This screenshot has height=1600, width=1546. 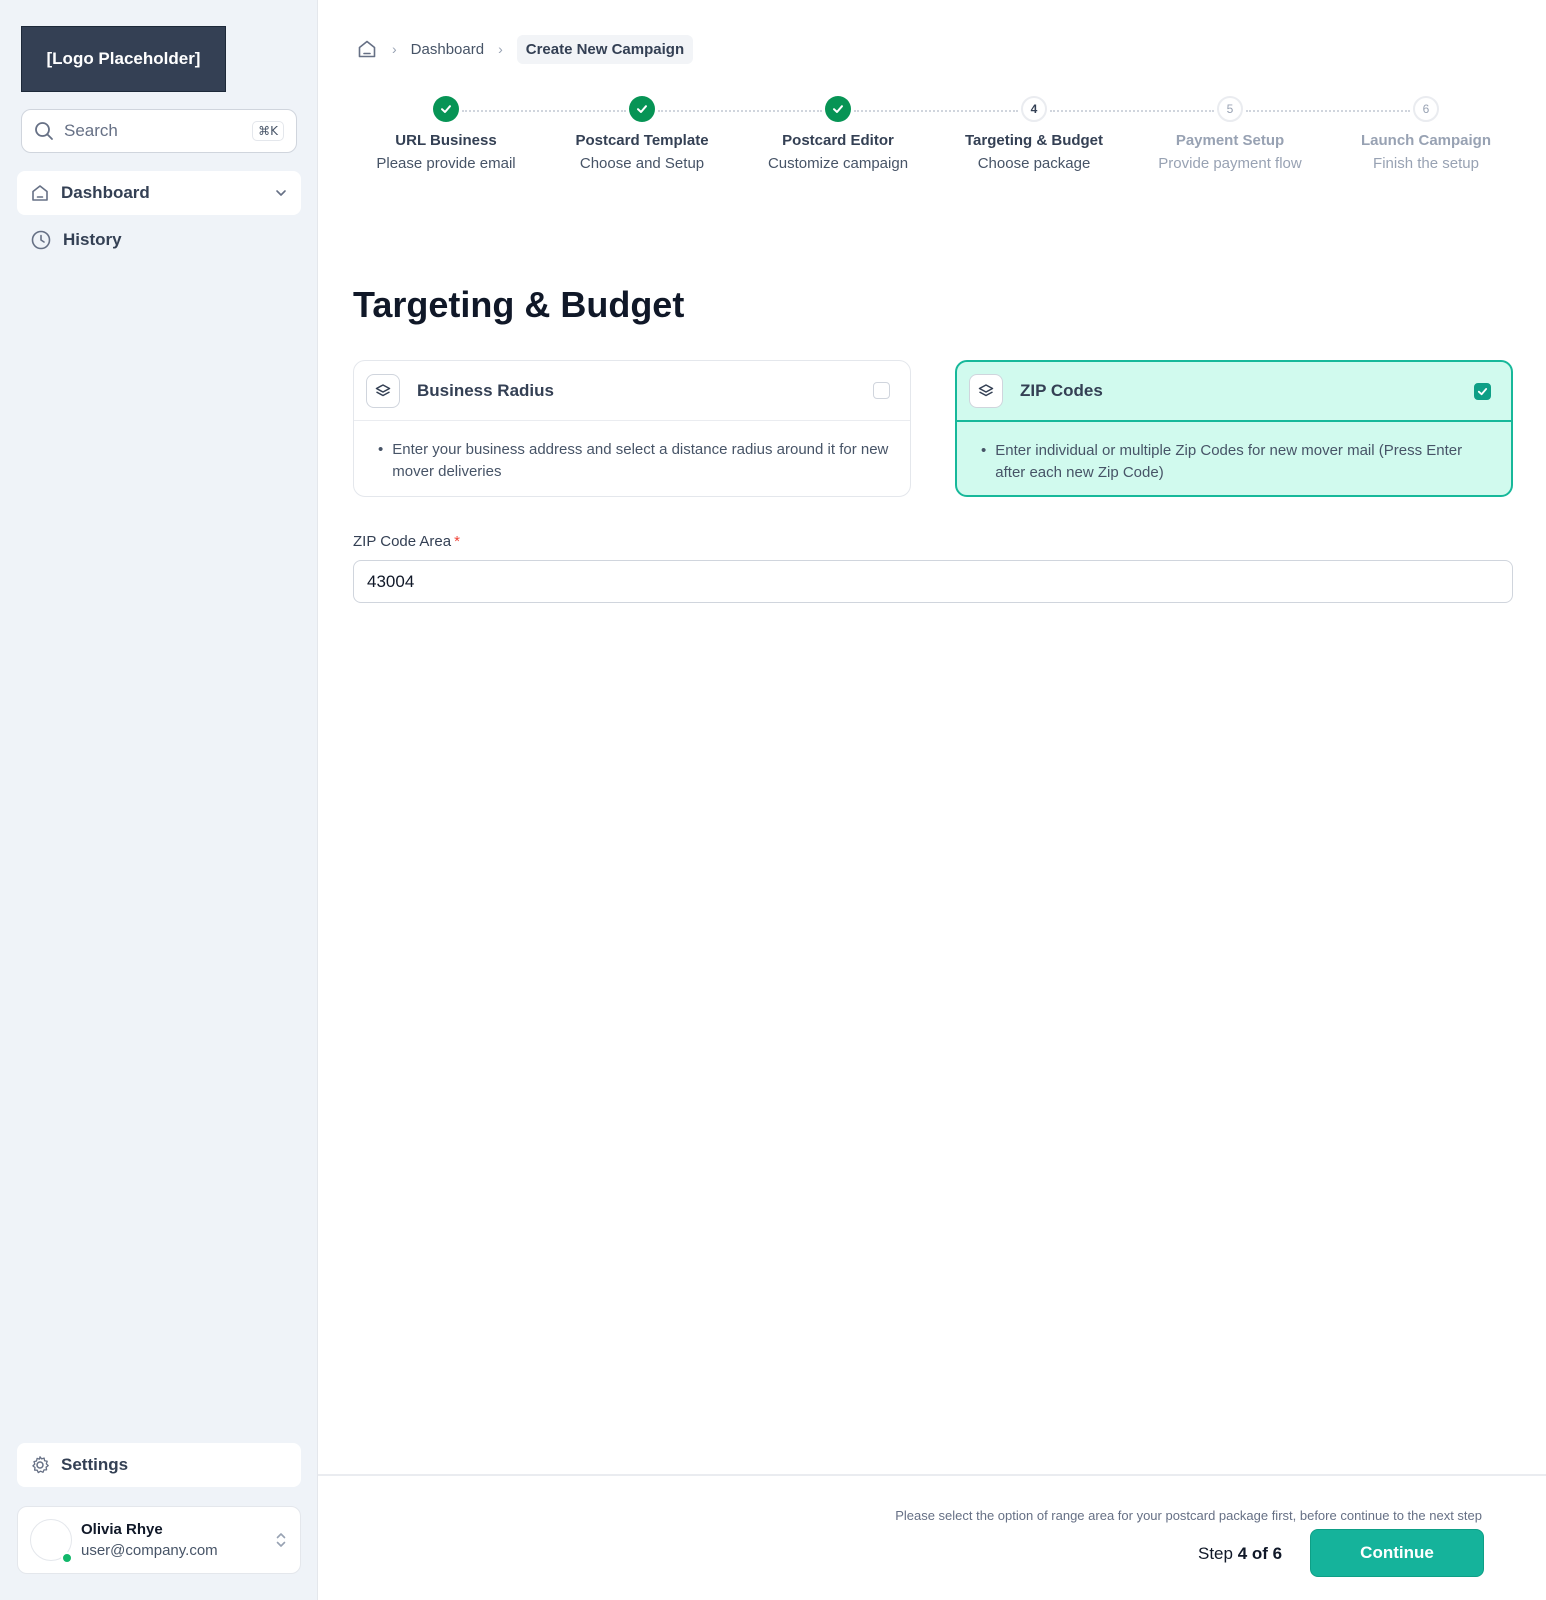 I want to click on step-subtitle: Please provide email, so click(x=446, y=163).